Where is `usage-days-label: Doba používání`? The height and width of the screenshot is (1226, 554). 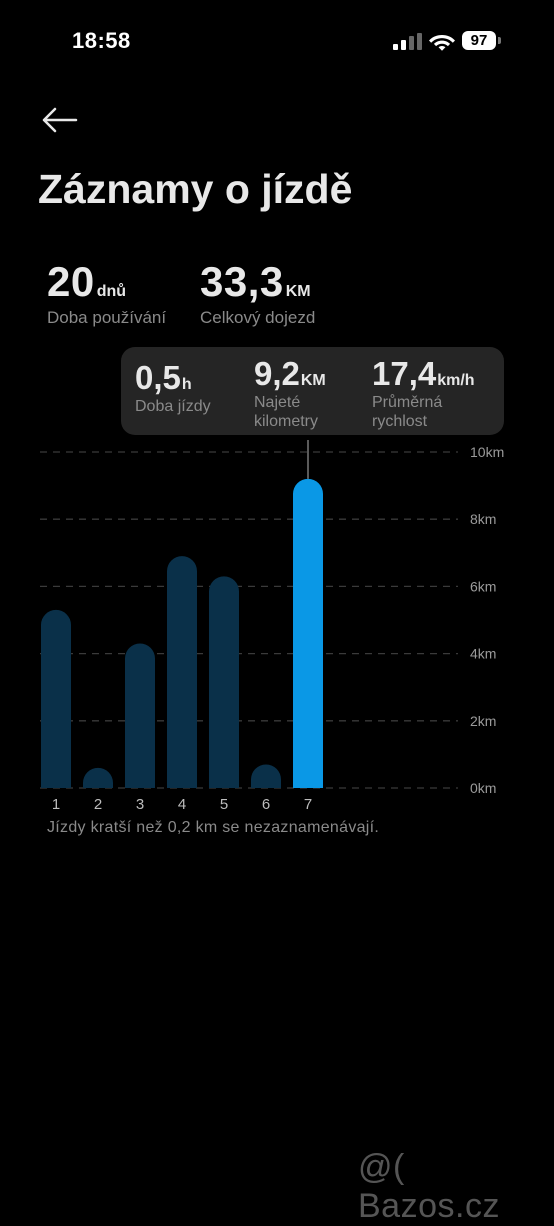
usage-days-label: Doba používání is located at coordinates (107, 317).